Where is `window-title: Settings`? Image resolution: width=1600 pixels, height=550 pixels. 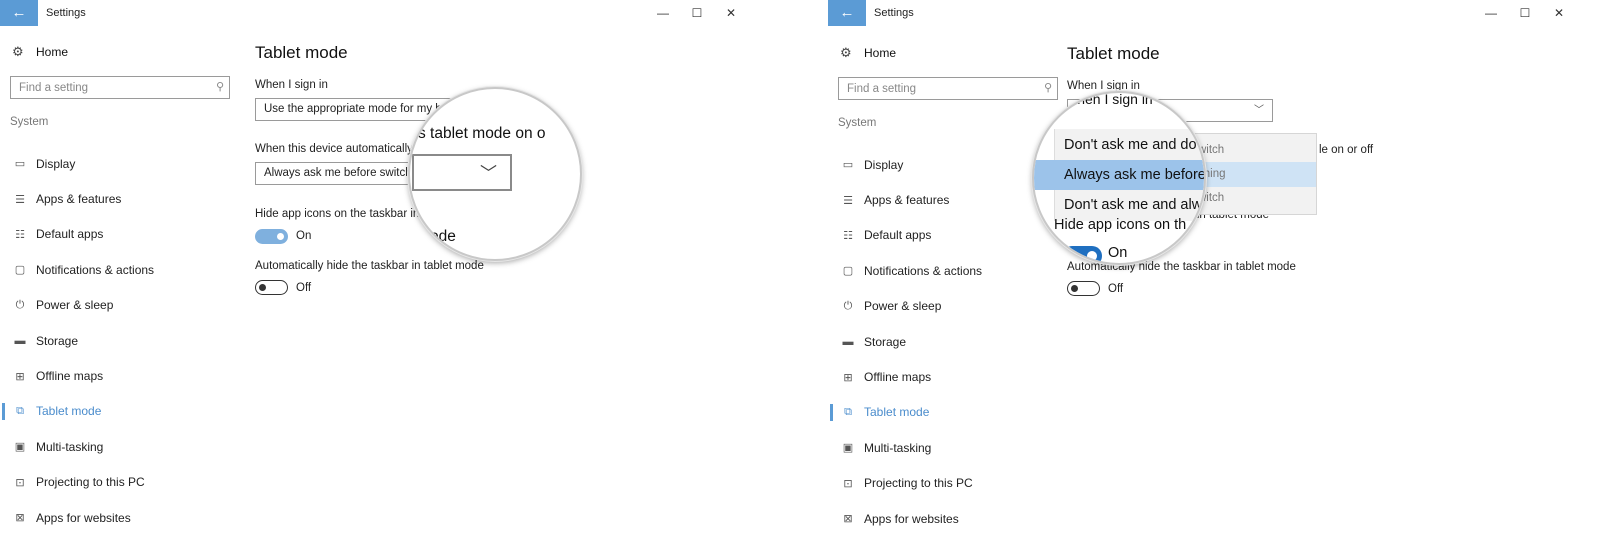 window-title: Settings is located at coordinates (894, 13).